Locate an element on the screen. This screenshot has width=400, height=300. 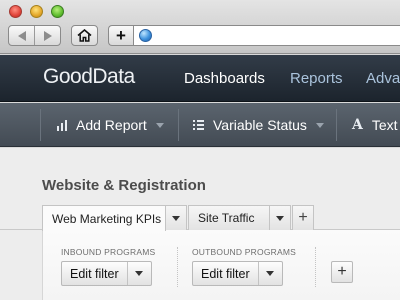
home-icon is located at coordinates (84, 35).